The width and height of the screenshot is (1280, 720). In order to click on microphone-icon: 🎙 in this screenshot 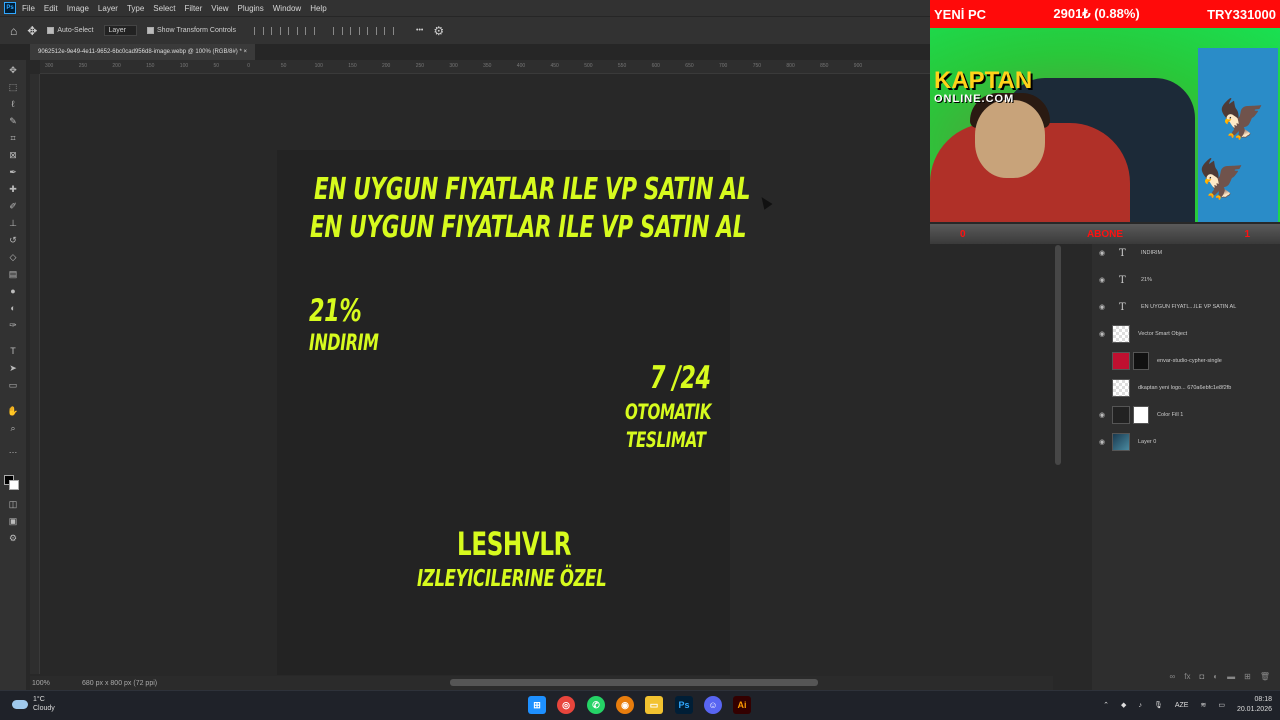, I will do `click(1158, 705)`.